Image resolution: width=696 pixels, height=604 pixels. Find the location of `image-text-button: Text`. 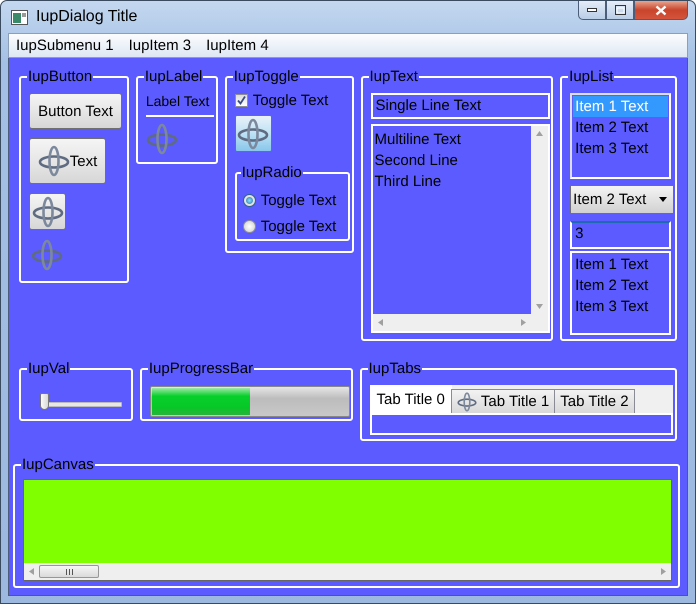

image-text-button: Text is located at coordinates (67, 161).